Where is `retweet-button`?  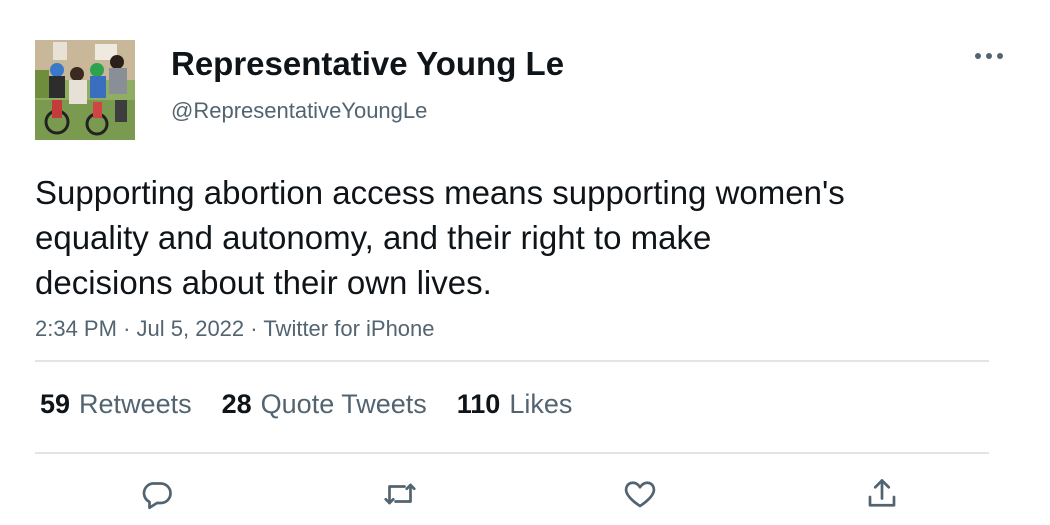
retweet-button is located at coordinates (400, 494).